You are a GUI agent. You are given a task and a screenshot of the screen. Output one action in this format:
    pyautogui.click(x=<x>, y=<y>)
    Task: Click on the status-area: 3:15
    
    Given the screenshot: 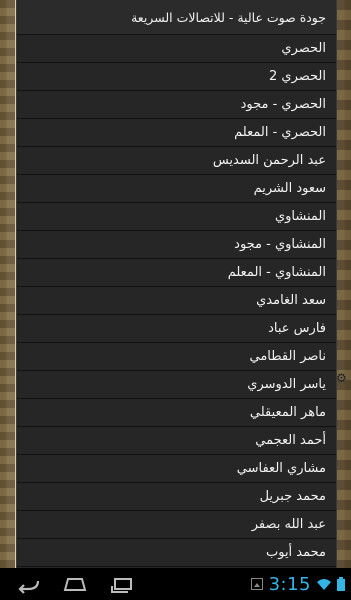 What is the action you would take?
    pyautogui.click(x=297, y=584)
    